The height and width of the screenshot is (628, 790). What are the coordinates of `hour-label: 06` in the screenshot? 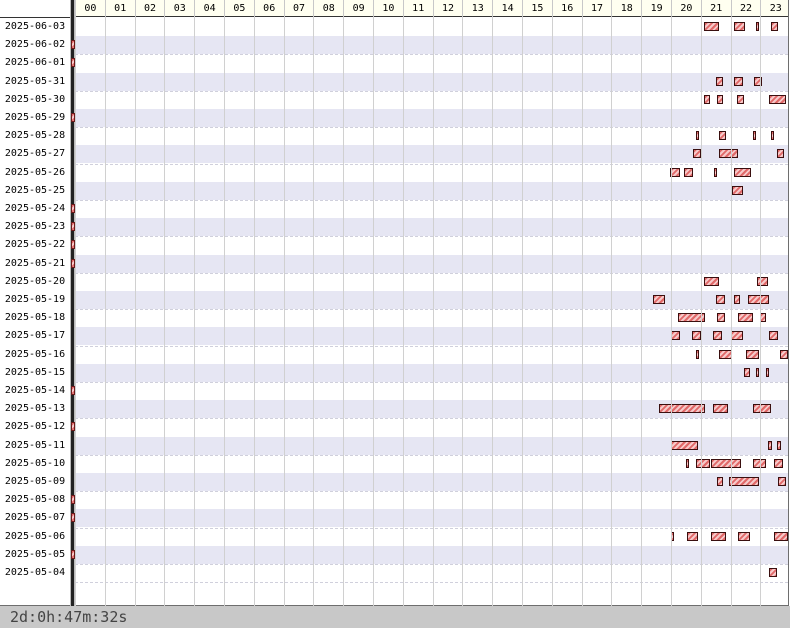 It's located at (268, 8).